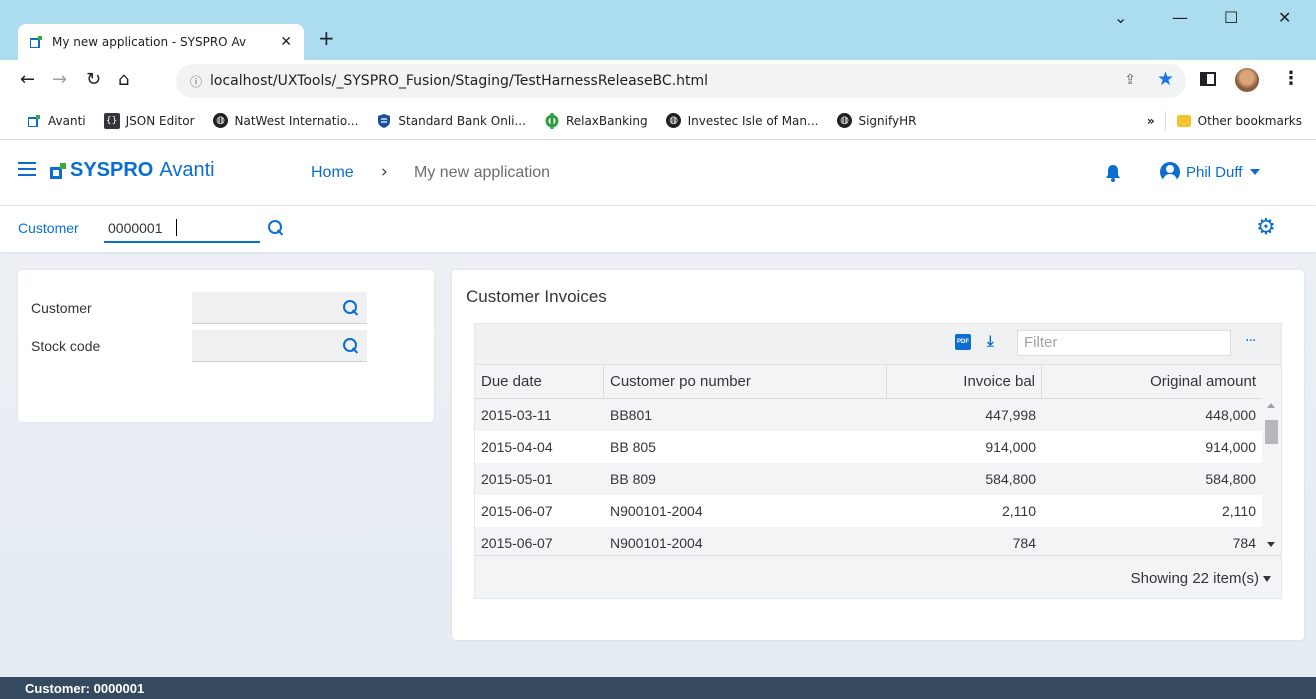 The width and height of the screenshot is (1316, 699). I want to click on cell-po-number: BB 805, so click(633, 447).